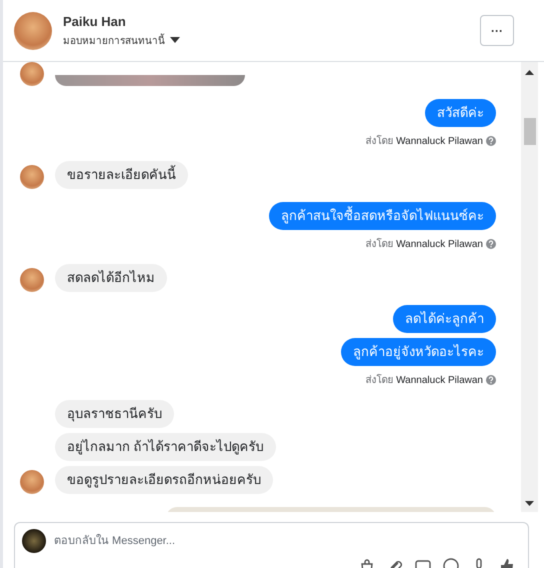  What do you see at coordinates (164, 480) in the screenshot?
I see `received-message: ขอดูรูปรายละเอียดรถอีกหน่อยครับ` at bounding box center [164, 480].